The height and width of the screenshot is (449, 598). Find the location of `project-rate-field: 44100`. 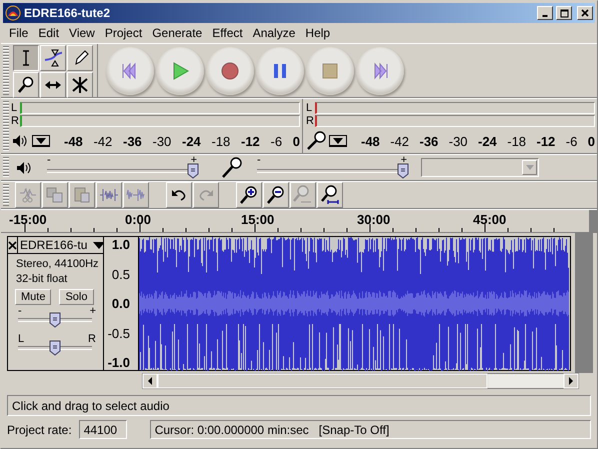

project-rate-field: 44100 is located at coordinates (102, 429).